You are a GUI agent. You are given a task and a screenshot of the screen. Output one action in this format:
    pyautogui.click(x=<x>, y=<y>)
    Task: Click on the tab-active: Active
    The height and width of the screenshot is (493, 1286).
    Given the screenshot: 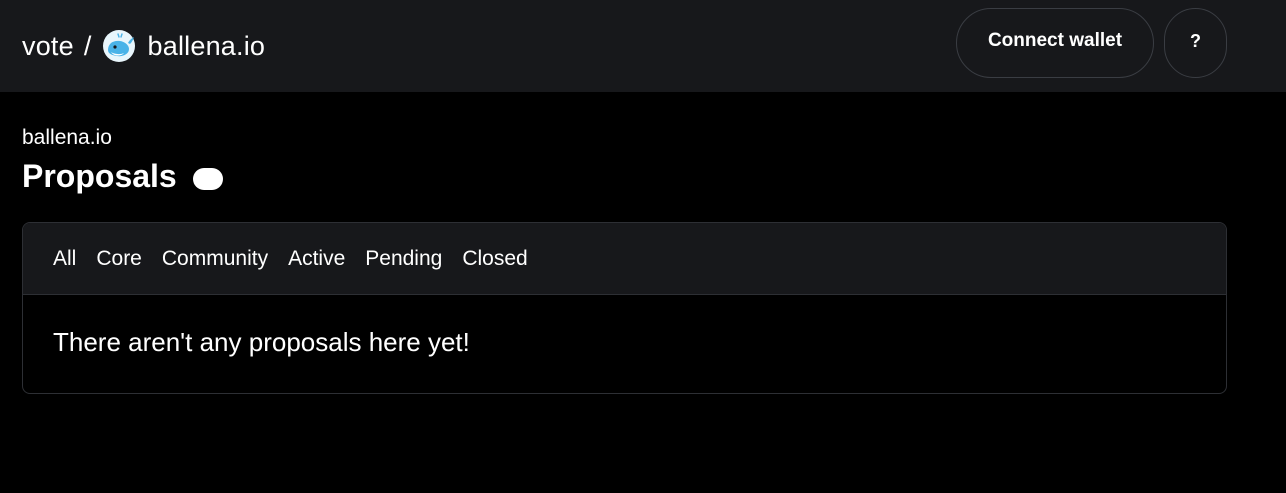 What is the action you would take?
    pyautogui.click(x=316, y=259)
    